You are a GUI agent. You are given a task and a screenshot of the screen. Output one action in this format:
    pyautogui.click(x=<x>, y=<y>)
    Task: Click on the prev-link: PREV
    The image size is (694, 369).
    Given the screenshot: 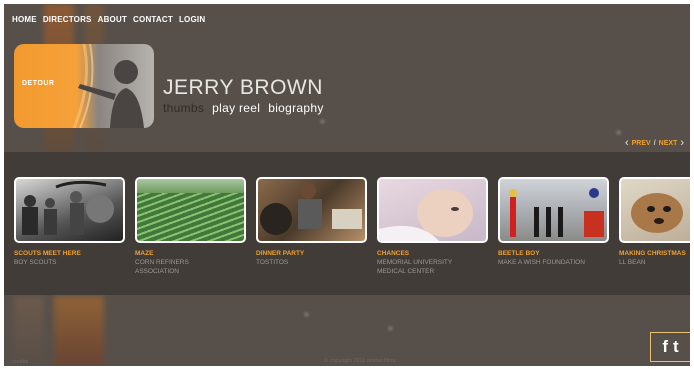 What is the action you would take?
    pyautogui.click(x=641, y=143)
    